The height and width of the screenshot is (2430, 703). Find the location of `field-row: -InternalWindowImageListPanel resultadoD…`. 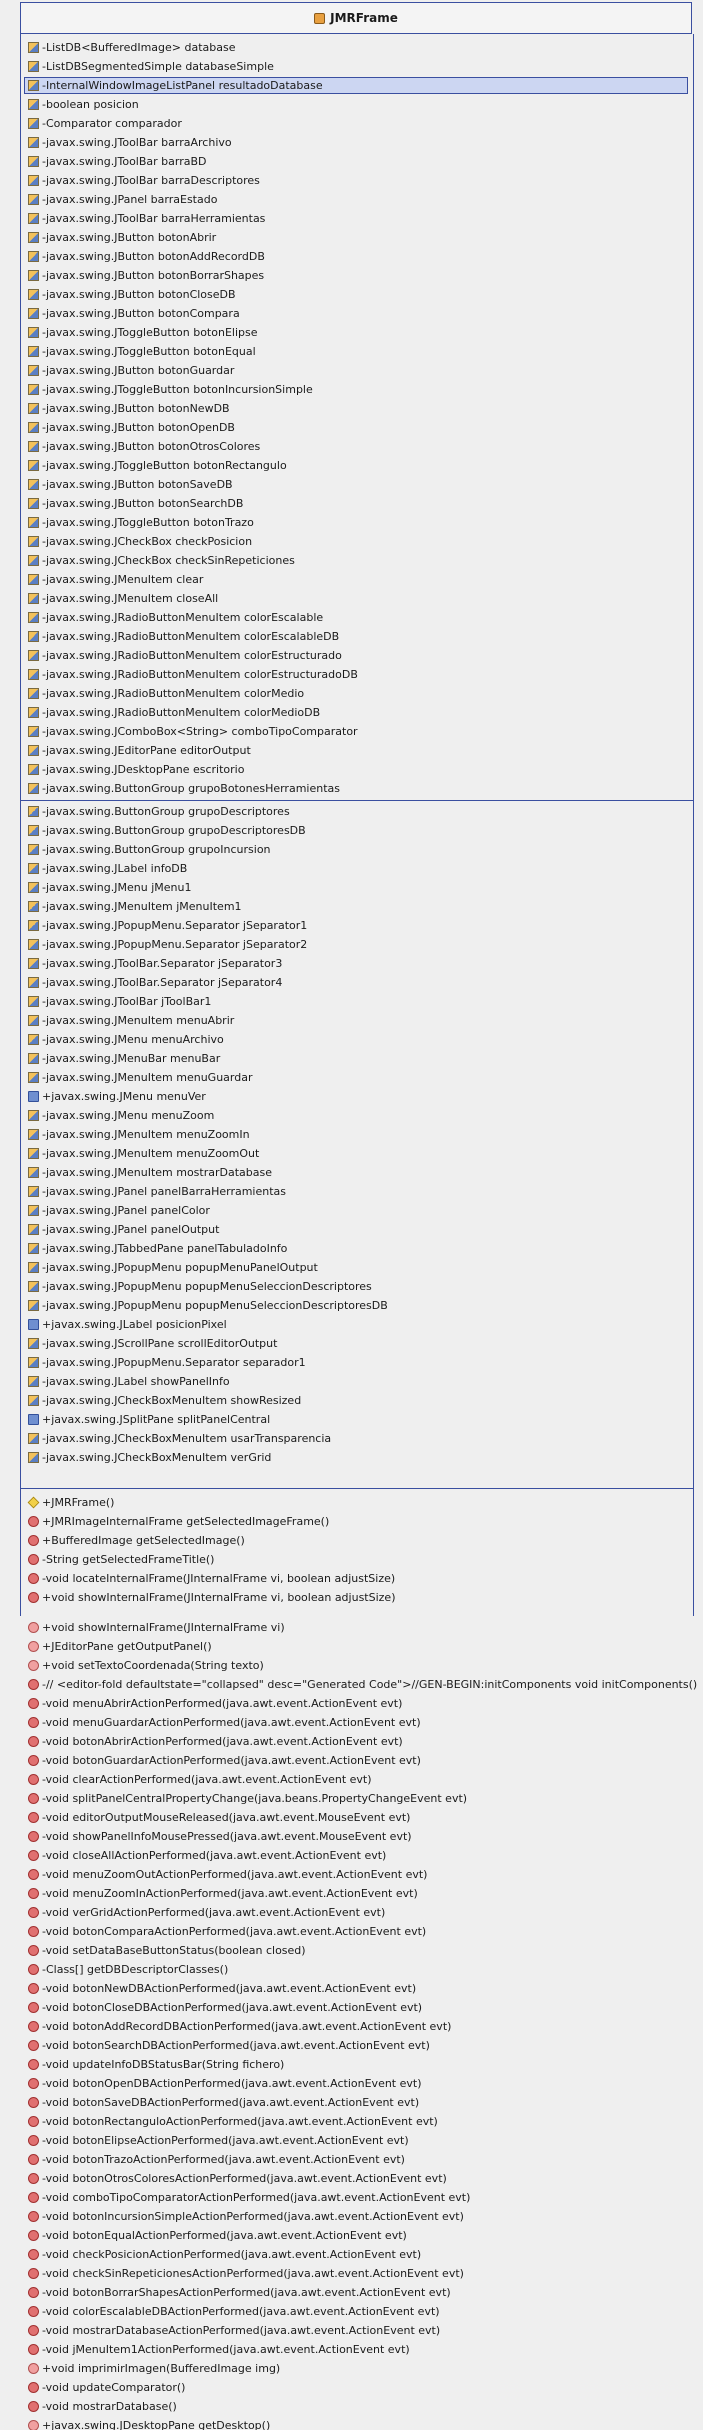

field-row: -InternalWindowImageListPanel resultadoD… is located at coordinates (175, 85).